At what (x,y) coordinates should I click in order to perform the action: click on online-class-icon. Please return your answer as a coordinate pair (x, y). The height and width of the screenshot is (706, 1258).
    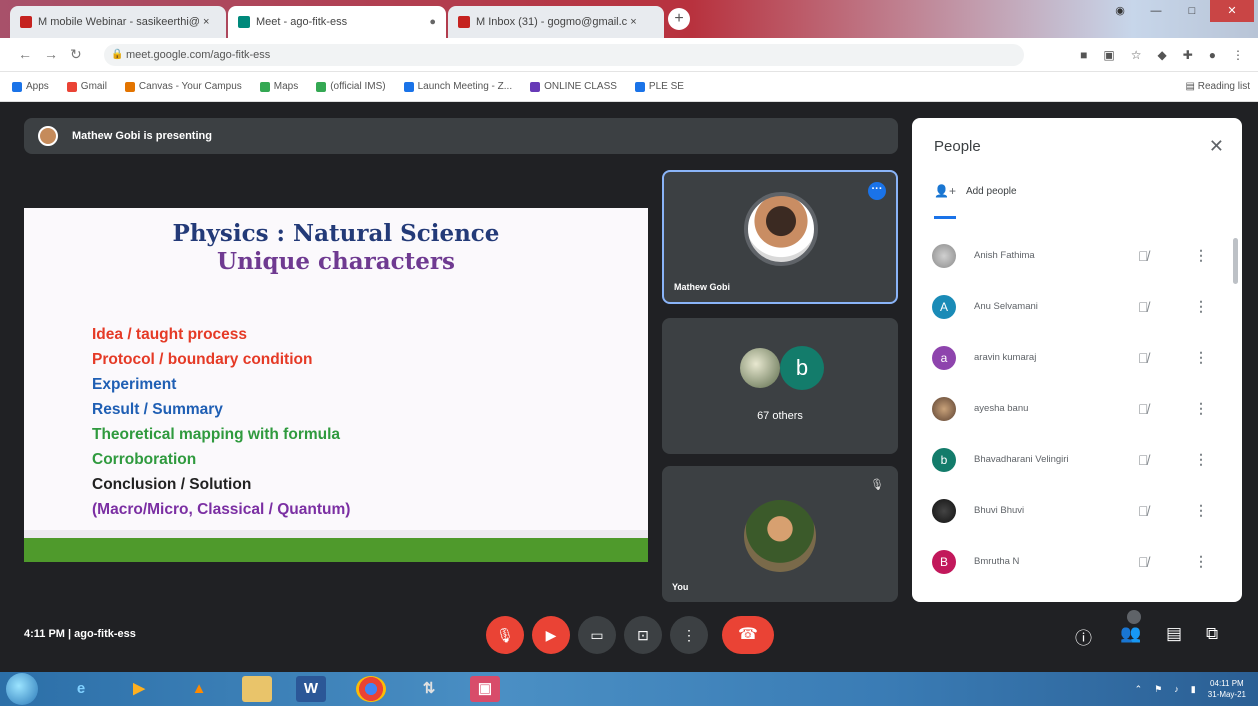
    Looking at the image, I should click on (535, 86).